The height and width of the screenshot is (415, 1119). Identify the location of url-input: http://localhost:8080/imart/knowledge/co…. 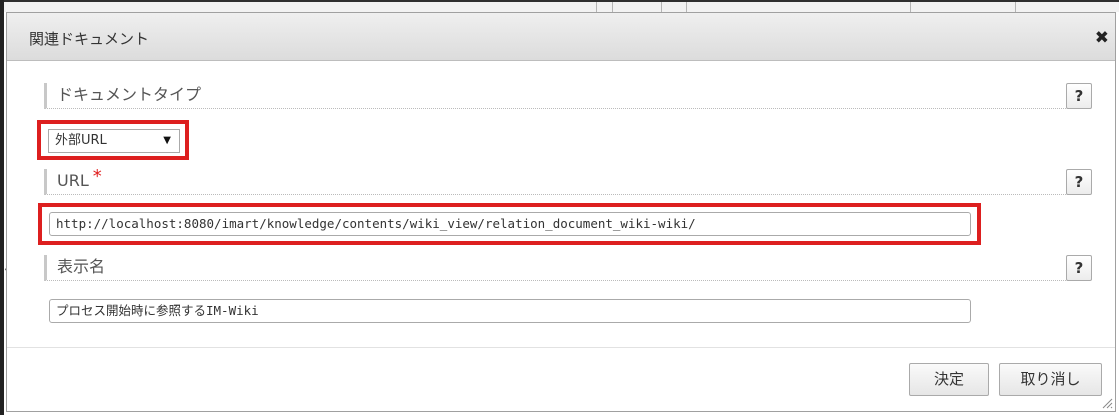
(510, 224).